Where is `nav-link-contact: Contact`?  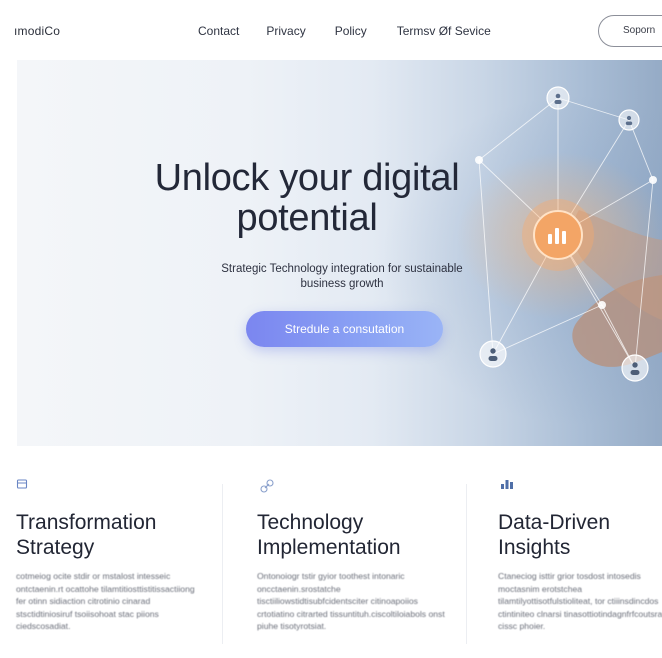 nav-link-contact: Contact is located at coordinates (218, 31).